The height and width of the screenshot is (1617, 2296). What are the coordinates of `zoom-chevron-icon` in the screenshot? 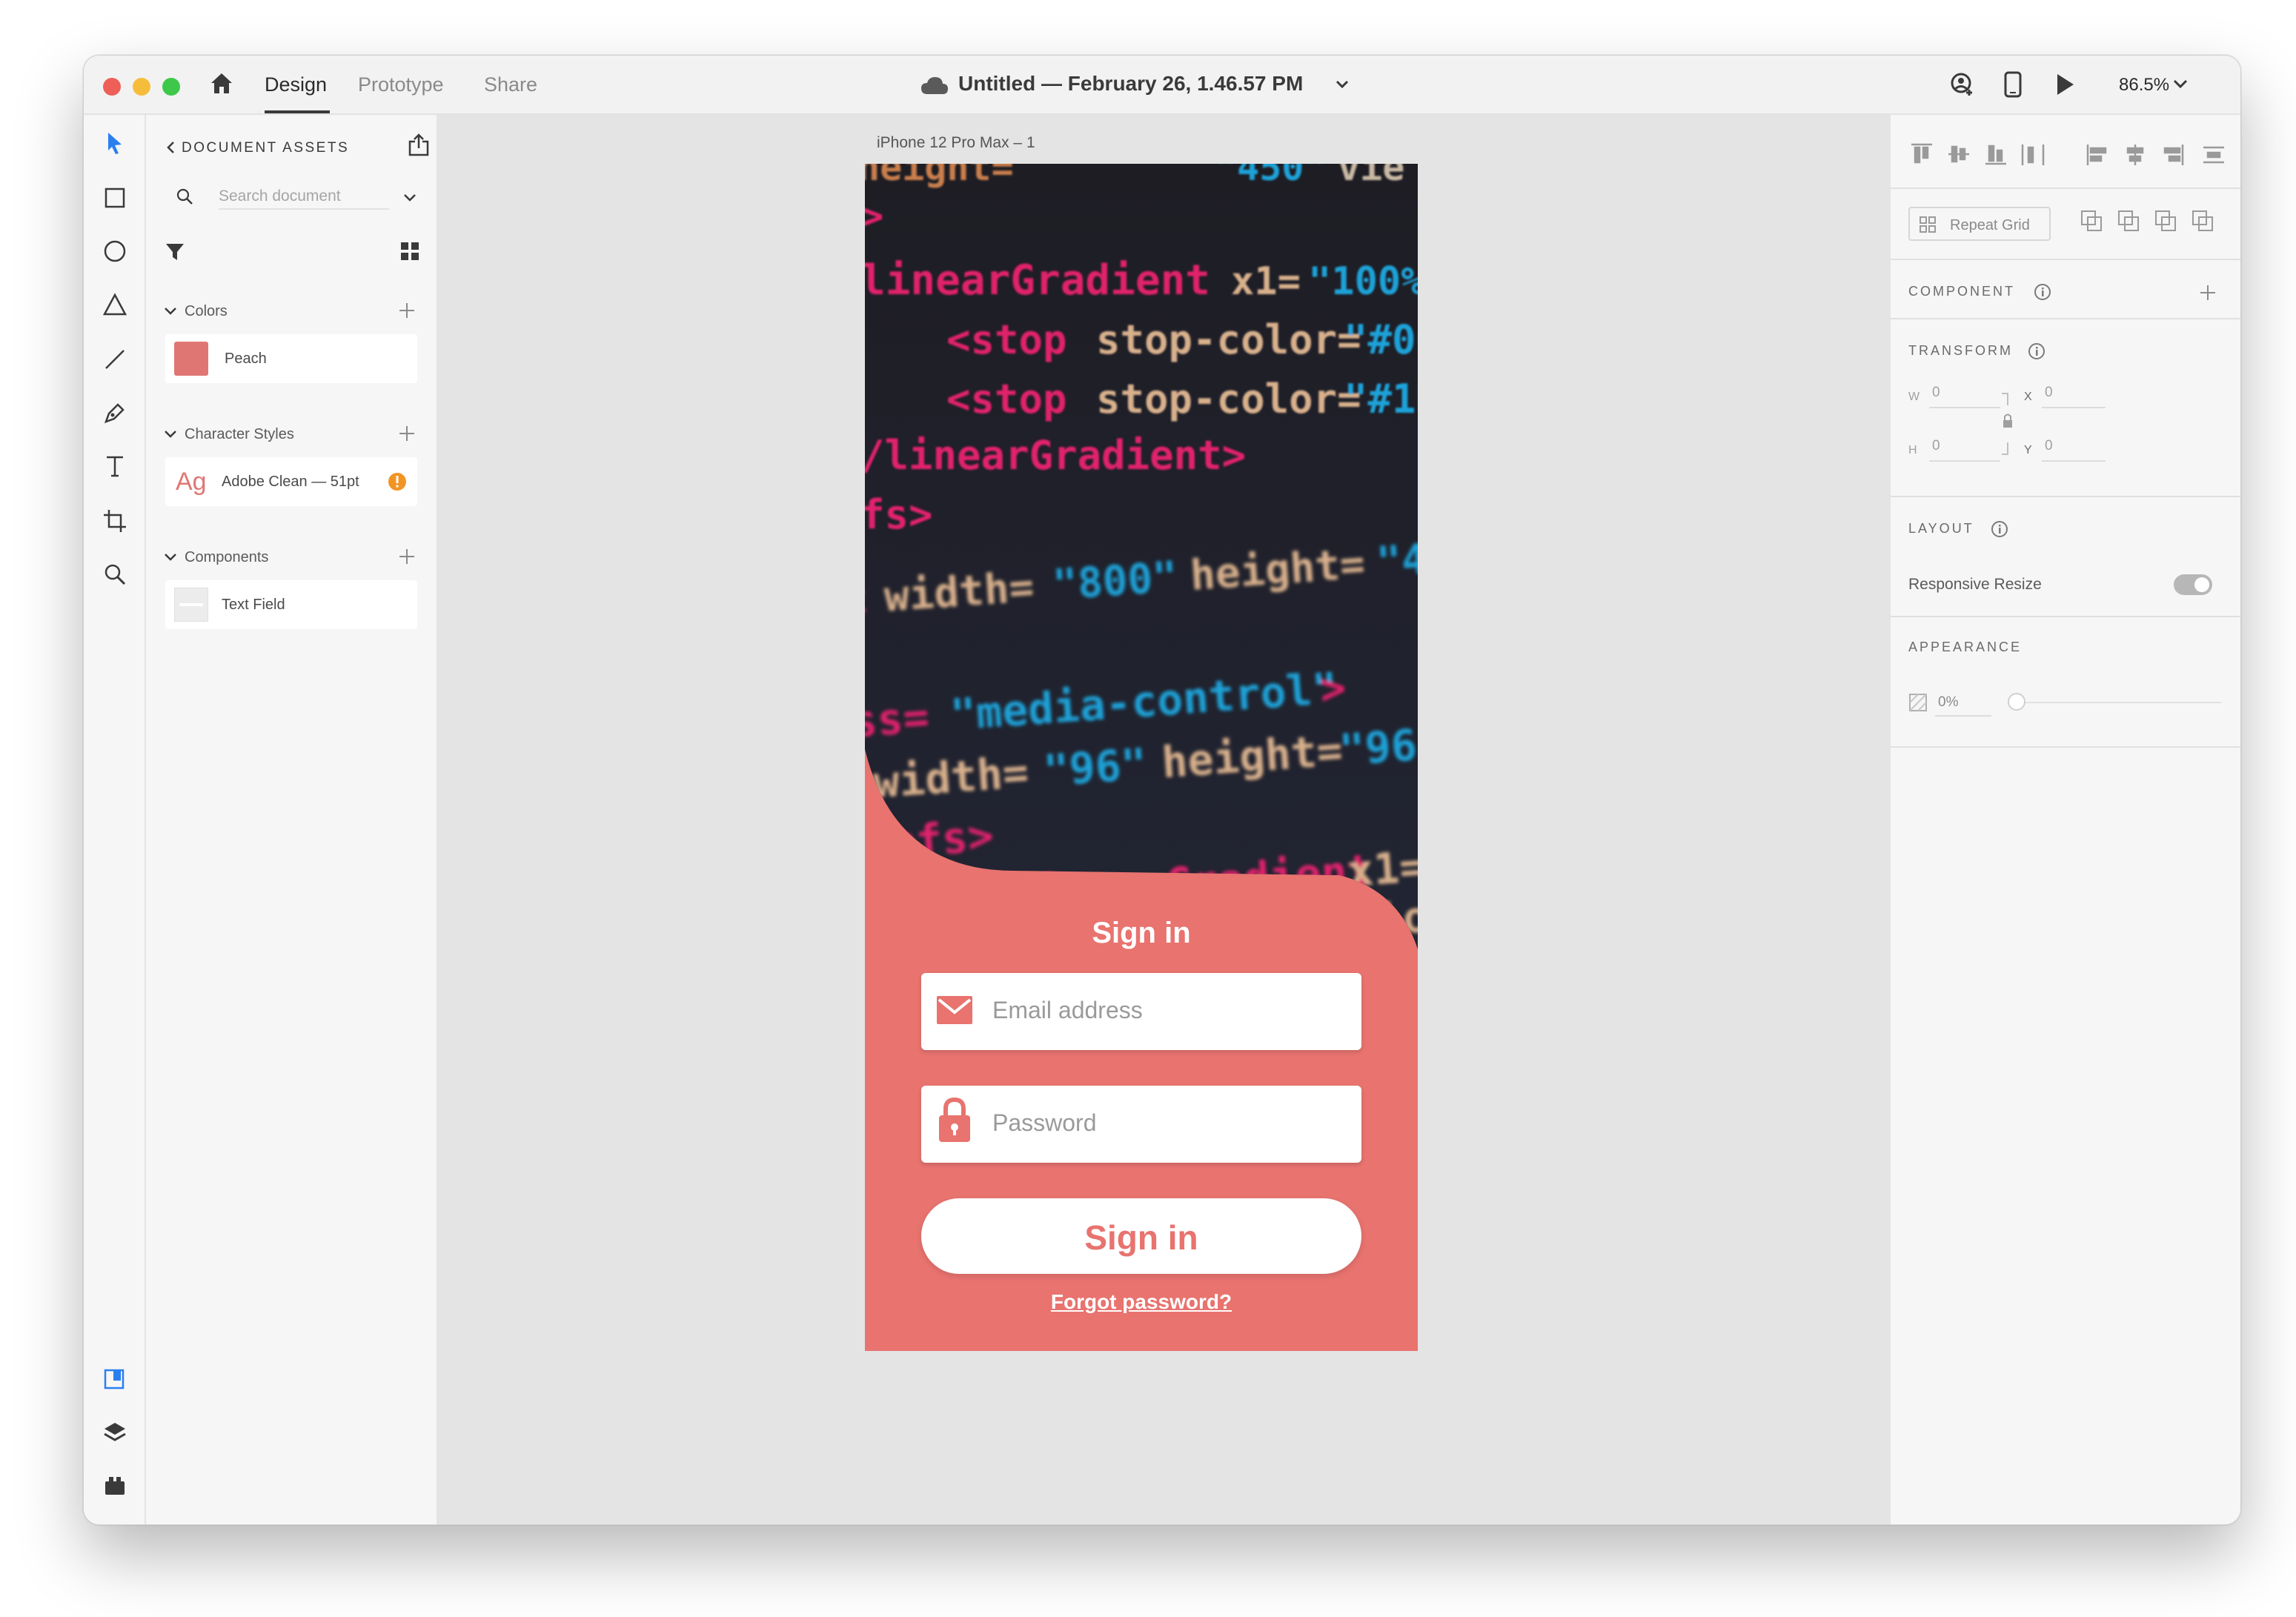 It's located at (2180, 84).